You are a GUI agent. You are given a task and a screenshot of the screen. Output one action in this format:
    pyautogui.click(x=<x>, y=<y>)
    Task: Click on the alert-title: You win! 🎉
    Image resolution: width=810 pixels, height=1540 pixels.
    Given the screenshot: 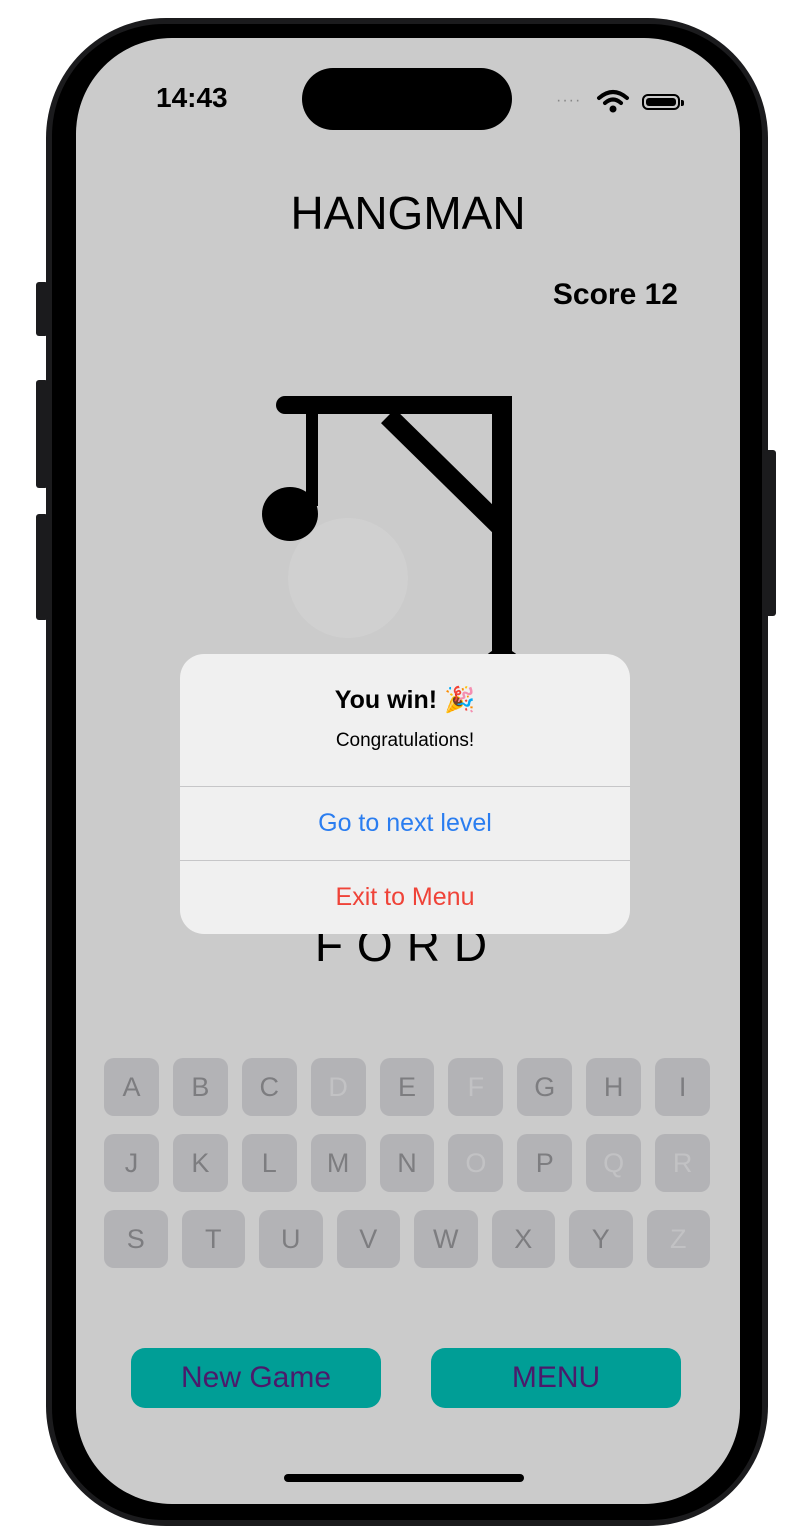 What is the action you would take?
    pyautogui.click(x=405, y=700)
    